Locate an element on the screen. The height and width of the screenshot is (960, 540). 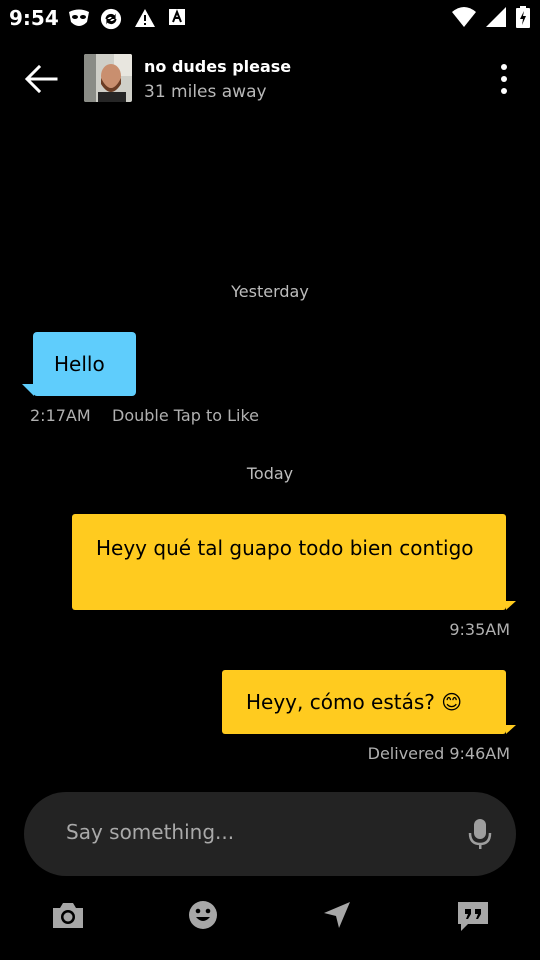
more-options-icon is located at coordinates (504, 79).